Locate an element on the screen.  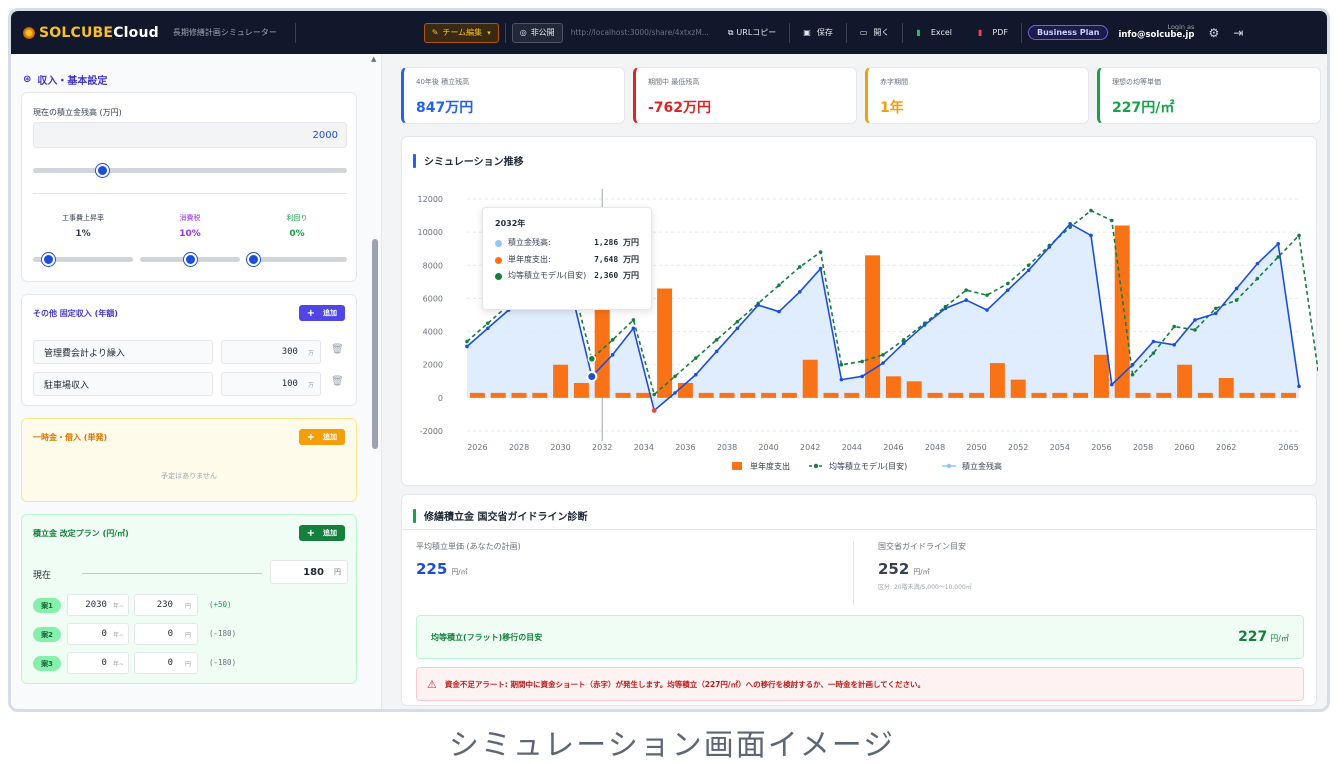
fixed-income-amount: 300 万 is located at coordinates (271, 352).